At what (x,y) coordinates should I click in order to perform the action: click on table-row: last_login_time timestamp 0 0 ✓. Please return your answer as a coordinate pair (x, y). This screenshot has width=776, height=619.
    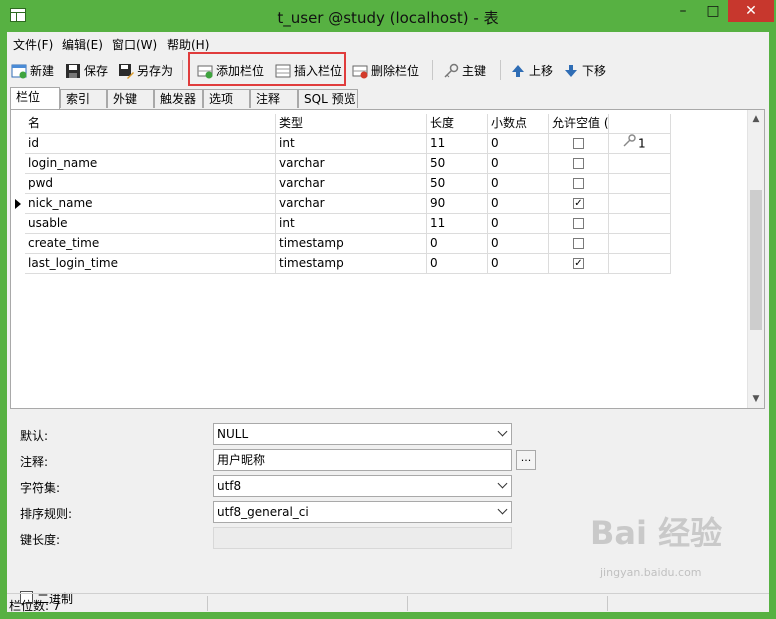
    Looking at the image, I should click on (341, 264).